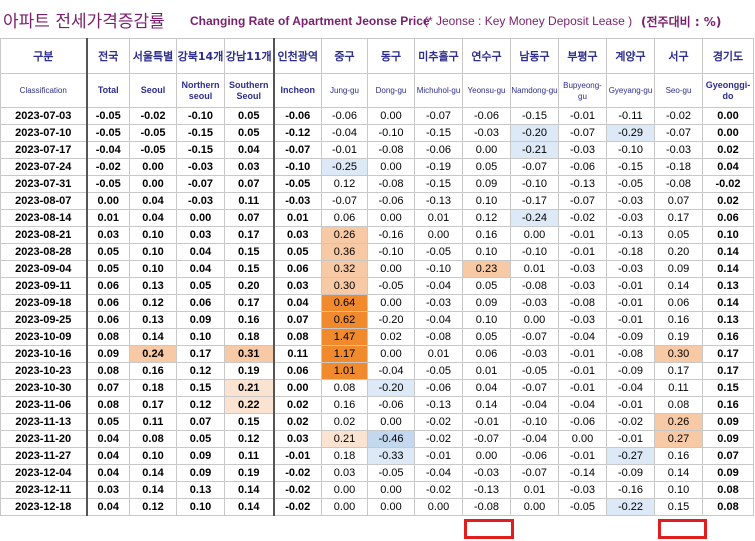 This screenshot has height=541, width=755. What do you see at coordinates (153, 303) in the screenshot?
I see `cell-seoul: 0.12` at bounding box center [153, 303].